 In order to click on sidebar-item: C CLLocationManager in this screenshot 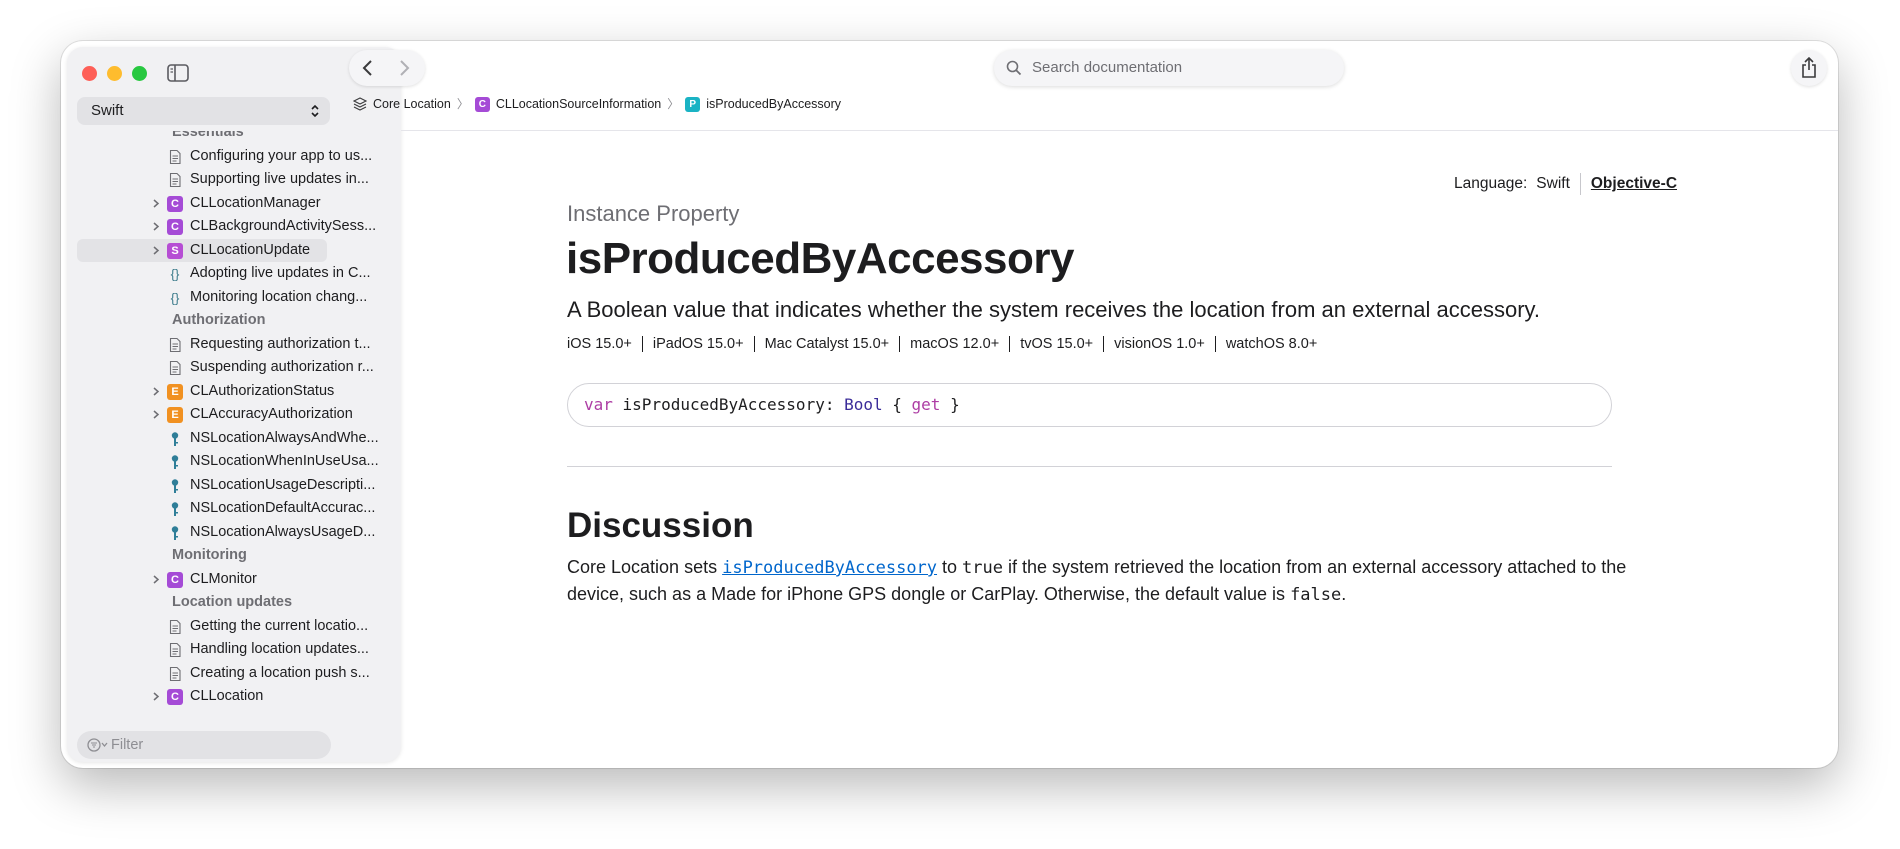, I will do `click(234, 203)`.